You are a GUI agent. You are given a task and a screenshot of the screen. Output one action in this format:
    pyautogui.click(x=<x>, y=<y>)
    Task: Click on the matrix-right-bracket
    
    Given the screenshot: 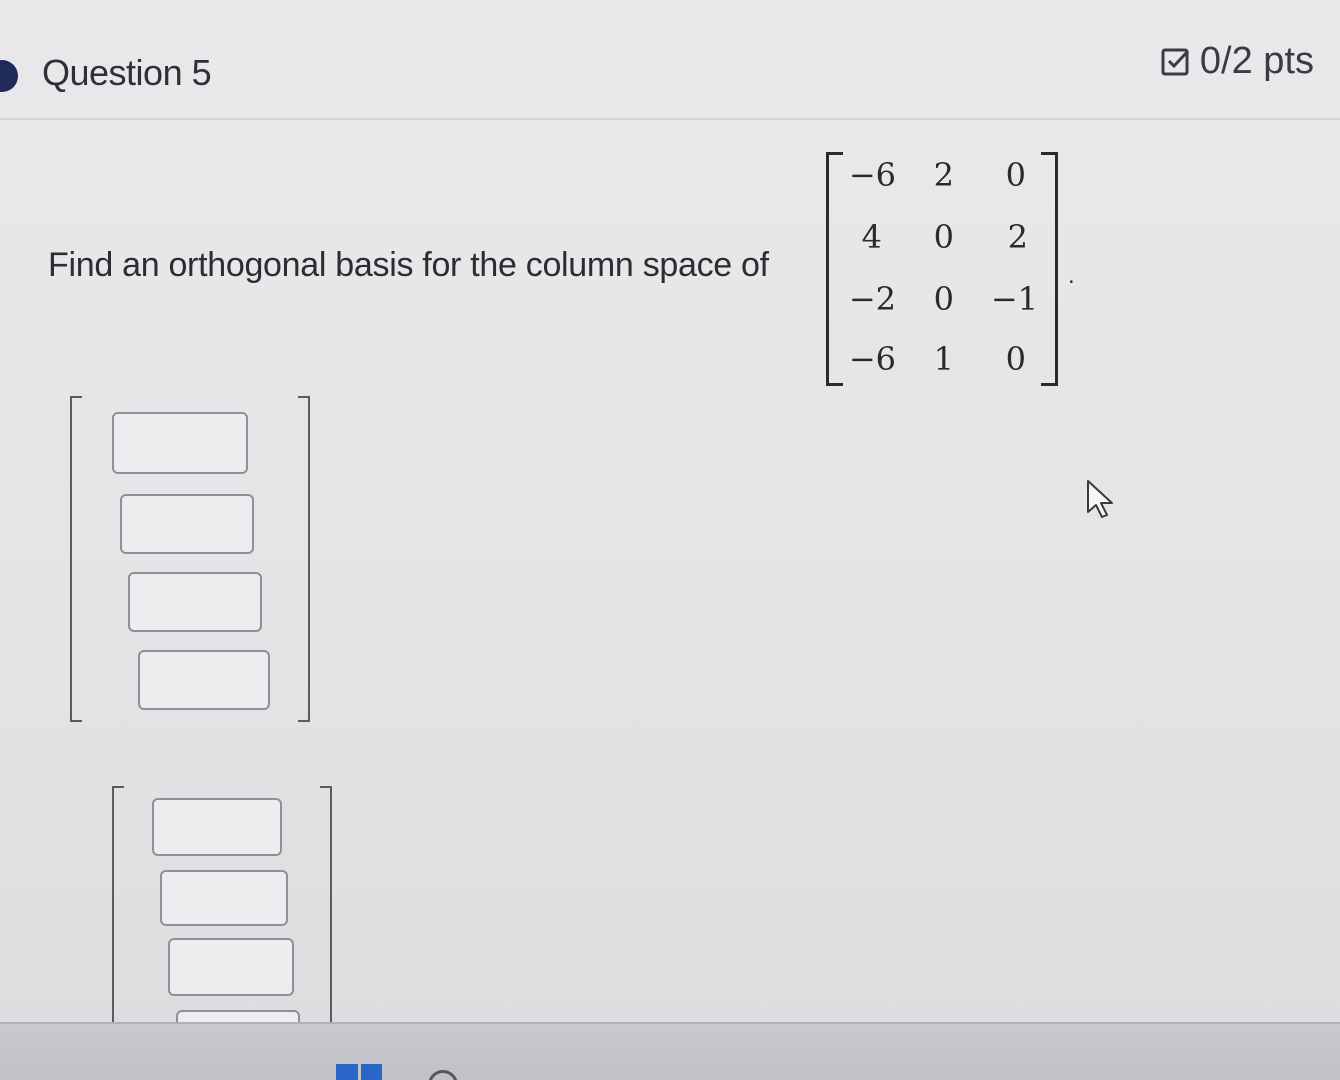 What is the action you would take?
    pyautogui.click(x=1049, y=269)
    